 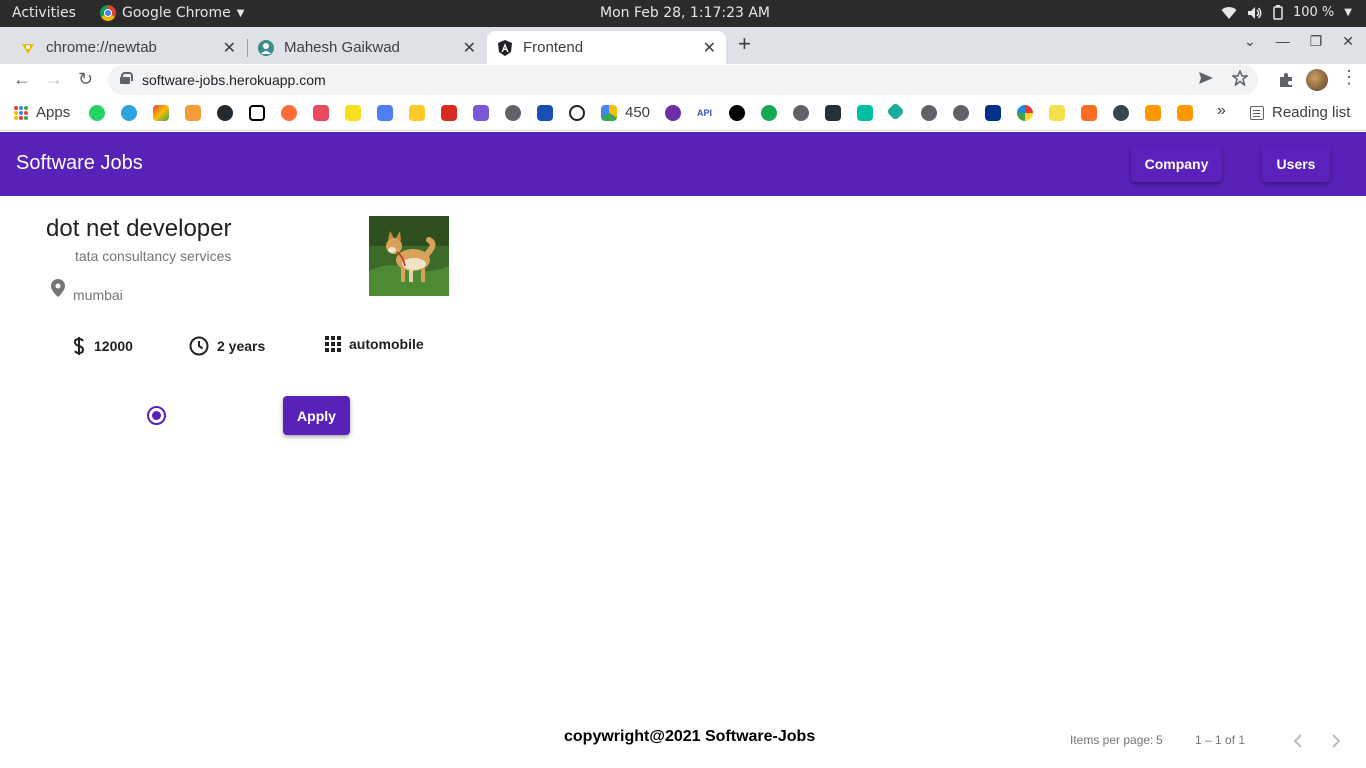 I want to click on code-icon, so click(x=353, y=113).